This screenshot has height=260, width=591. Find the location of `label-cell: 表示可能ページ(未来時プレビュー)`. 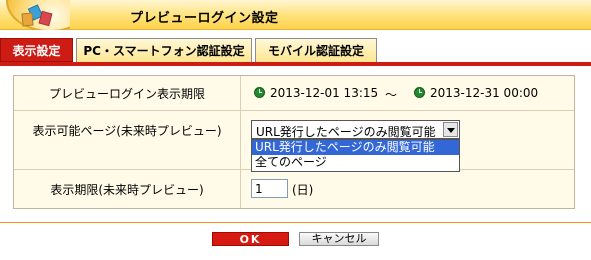

label-cell: 表示可能ページ(未来時プレビュー) is located at coordinates (127, 140).